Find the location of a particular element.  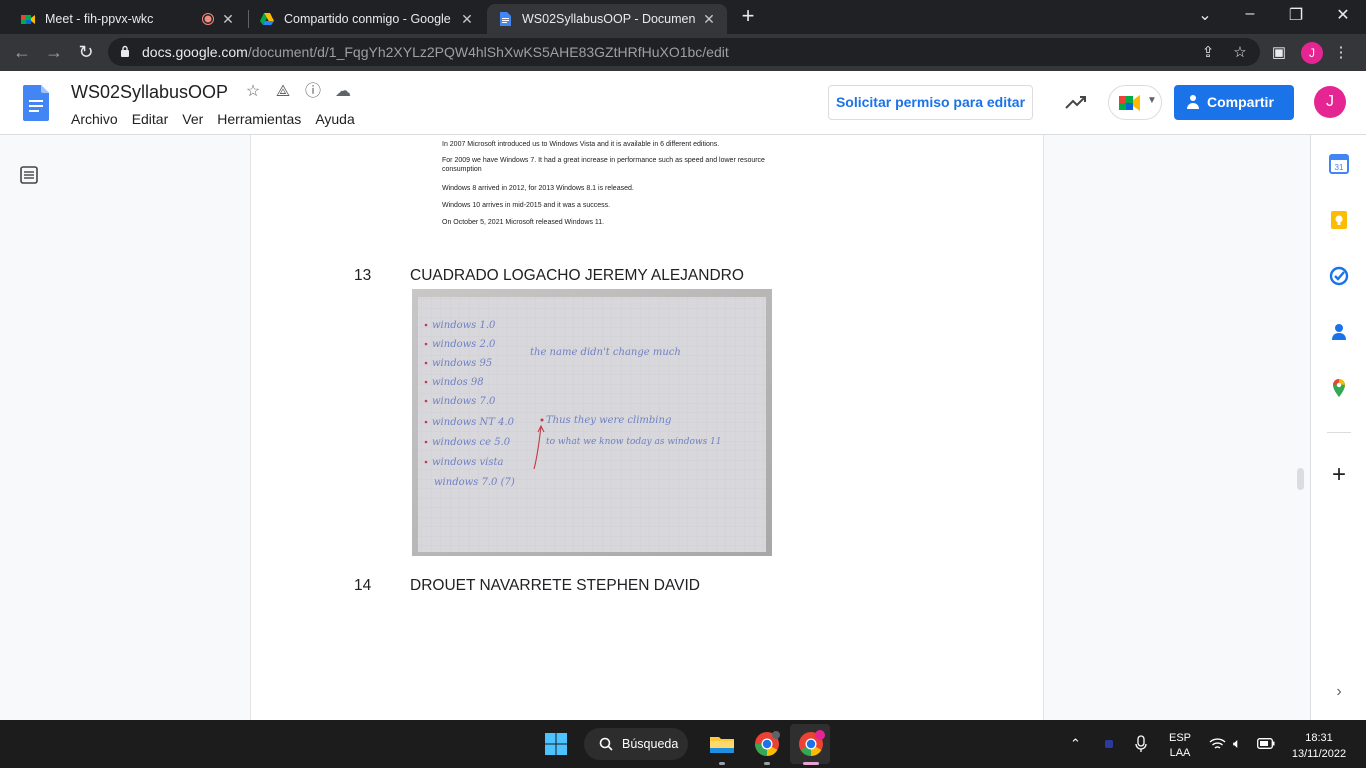

taskbar-search: Búsqueda is located at coordinates (636, 744).